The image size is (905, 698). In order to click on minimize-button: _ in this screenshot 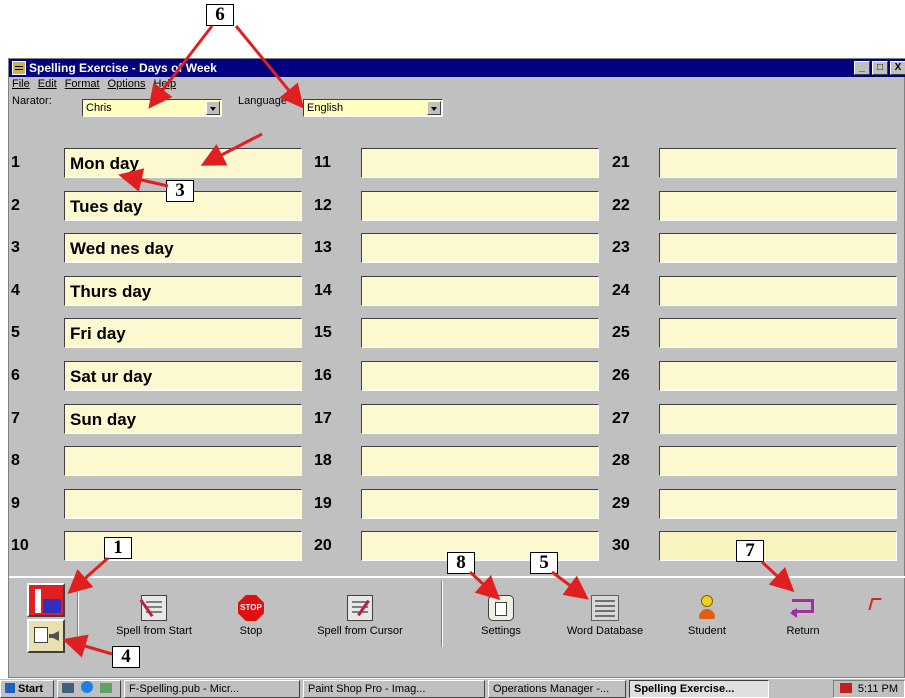, I will do `click(862, 68)`.